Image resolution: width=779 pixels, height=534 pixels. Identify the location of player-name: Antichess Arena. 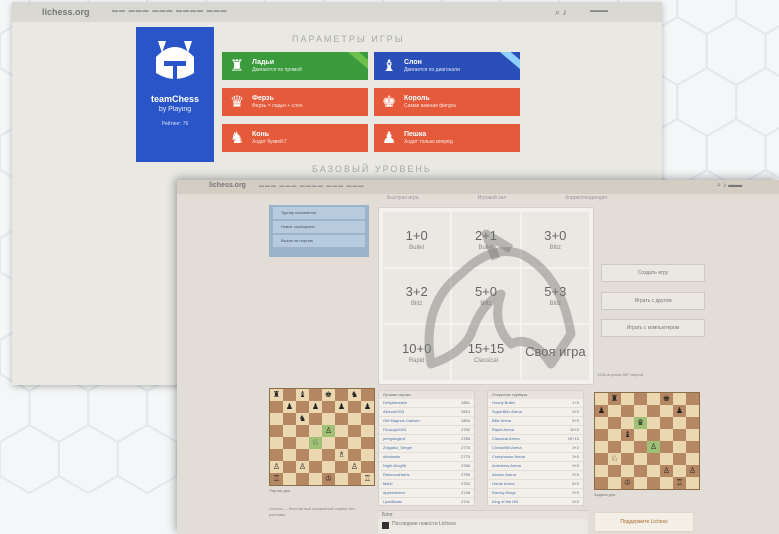
(506, 466).